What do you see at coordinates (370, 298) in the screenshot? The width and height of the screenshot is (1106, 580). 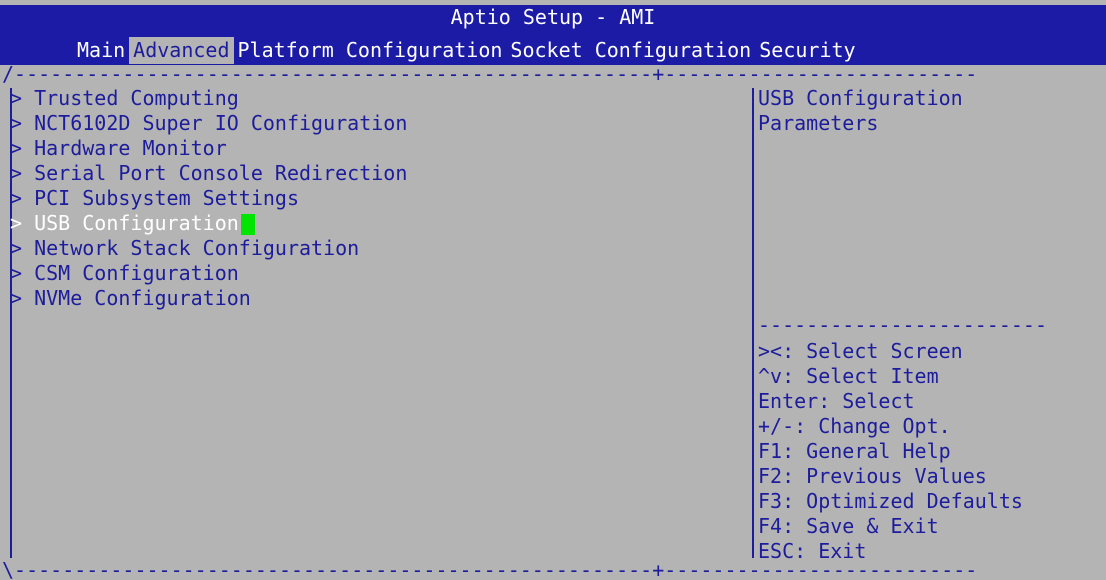 I see `menu-item-nvme-configuration: > NVMe Configuration` at bounding box center [370, 298].